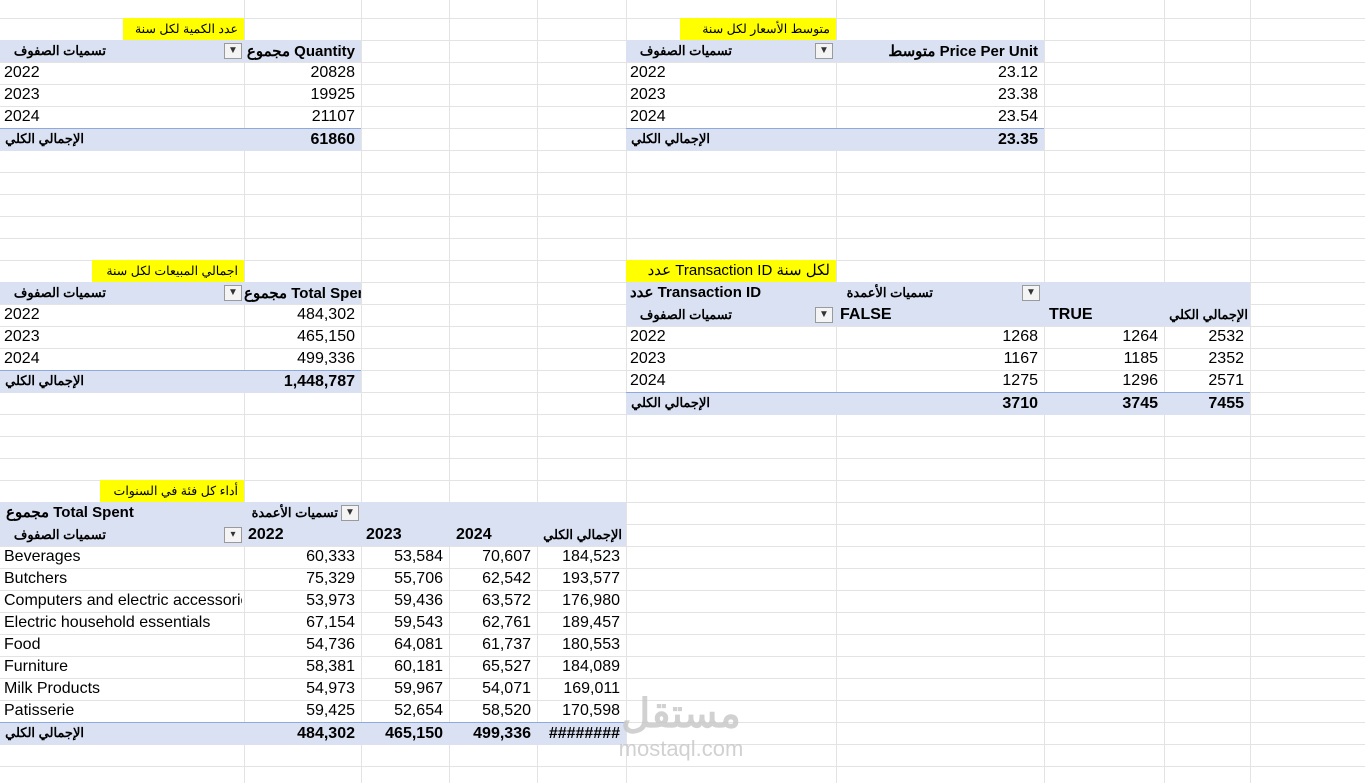  What do you see at coordinates (1017, 72) in the screenshot?
I see `row-value: 23.12` at bounding box center [1017, 72].